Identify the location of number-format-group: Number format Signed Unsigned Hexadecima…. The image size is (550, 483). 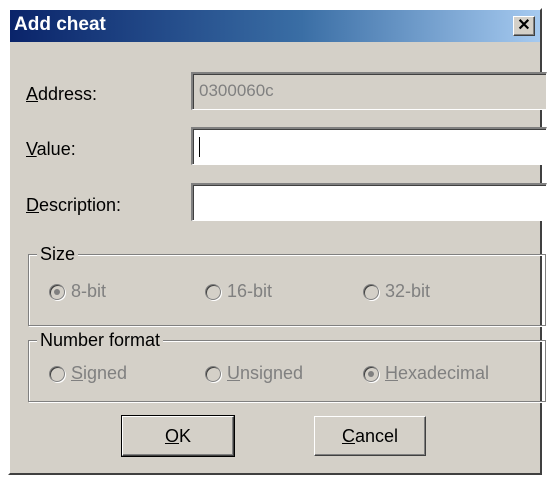
(287, 365).